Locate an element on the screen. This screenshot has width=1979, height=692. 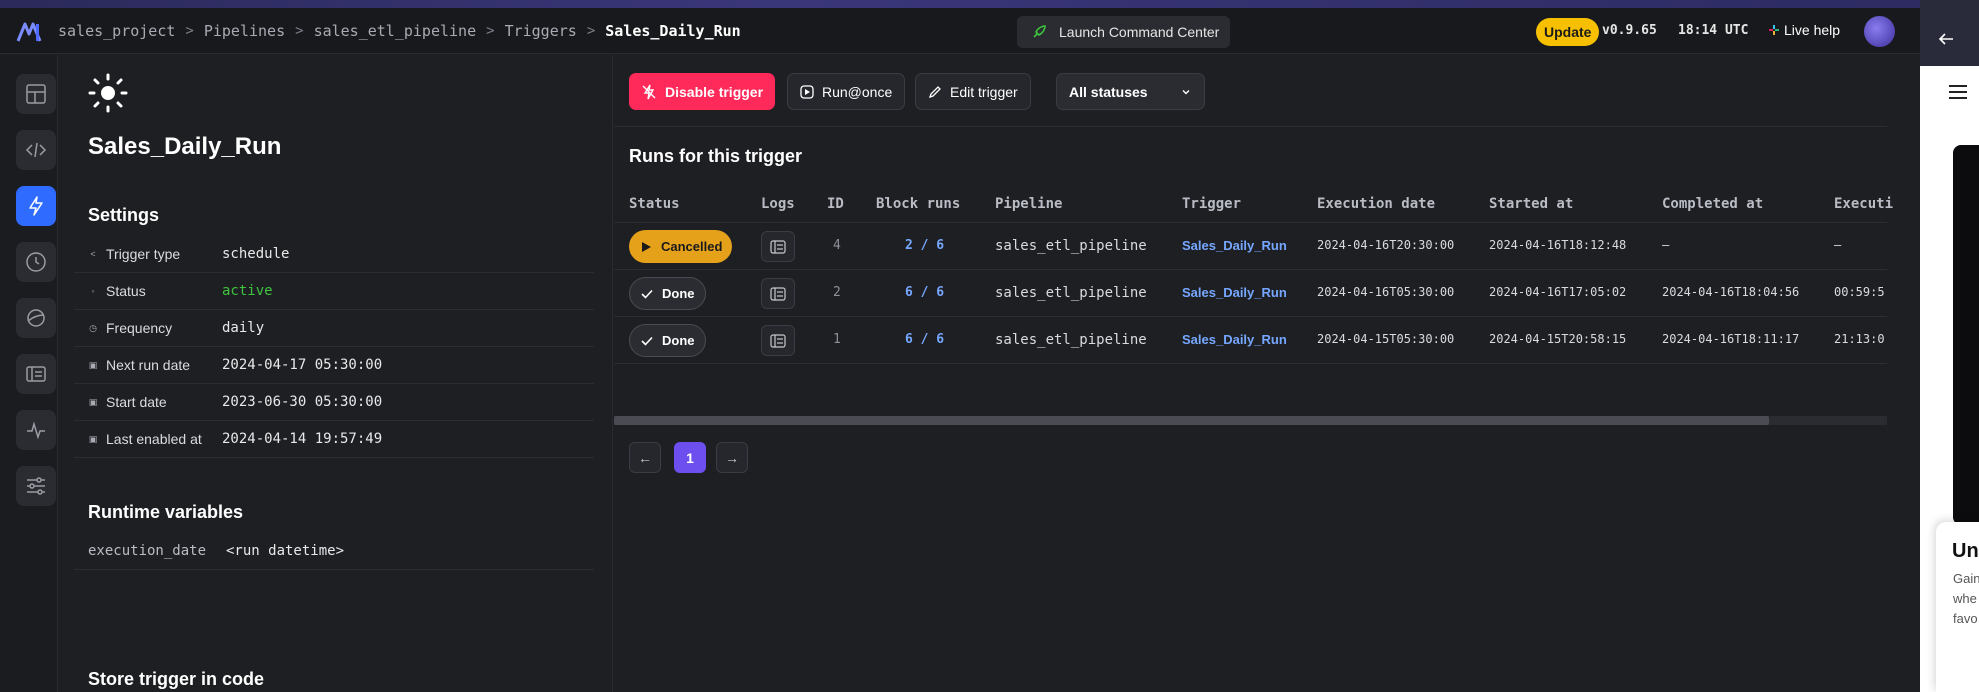
runtime-variable-key: execution_date is located at coordinates (147, 550).